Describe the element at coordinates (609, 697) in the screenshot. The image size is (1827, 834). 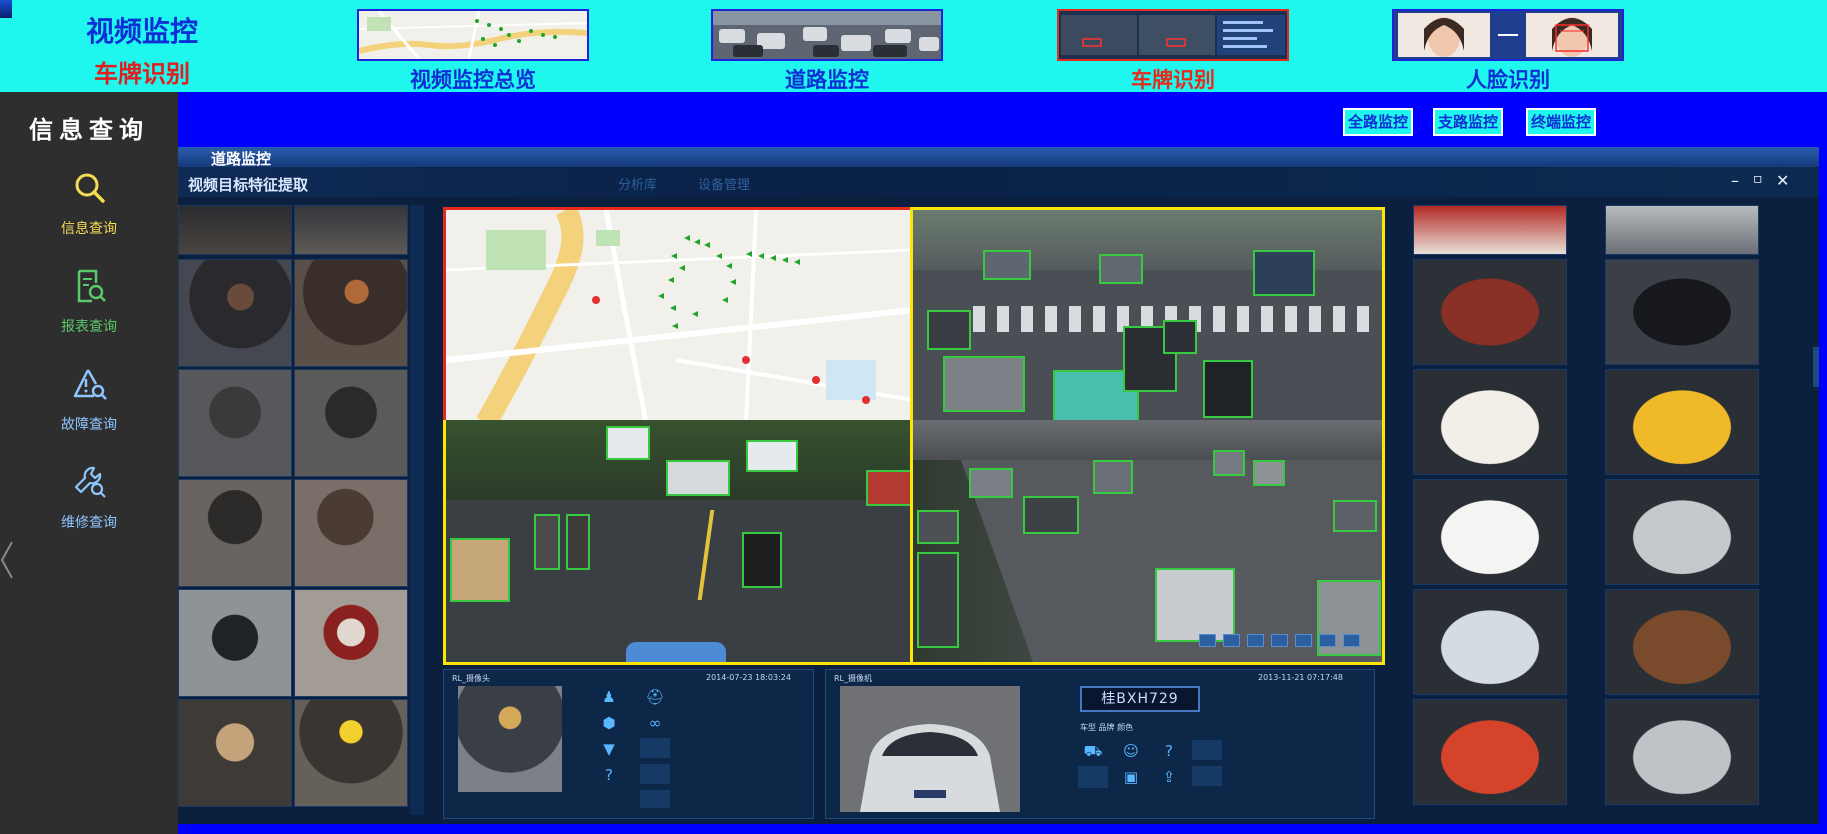
I see `person-icon: ♟` at that location.